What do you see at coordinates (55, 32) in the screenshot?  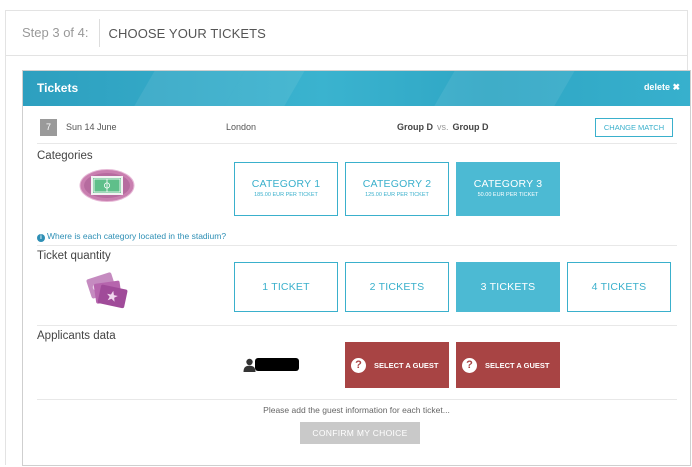 I see `step-number: Step 3 of 4:` at bounding box center [55, 32].